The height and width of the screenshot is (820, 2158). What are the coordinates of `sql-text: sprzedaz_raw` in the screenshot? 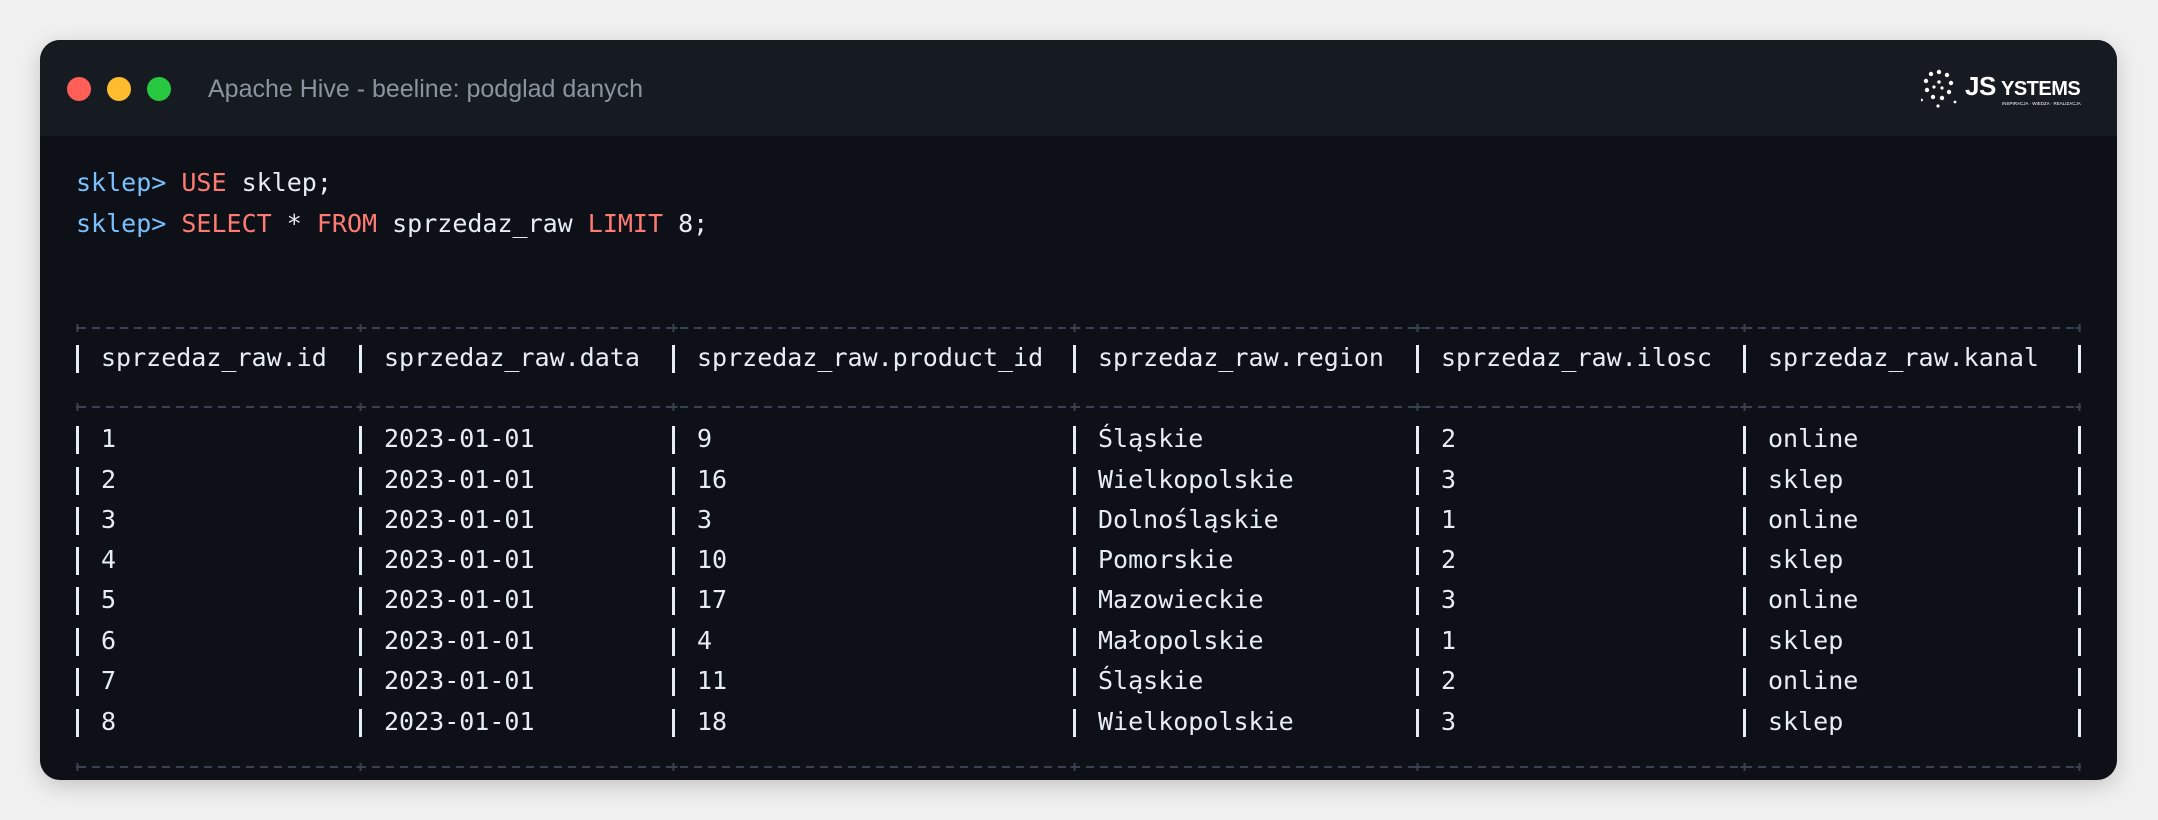 It's located at (482, 223).